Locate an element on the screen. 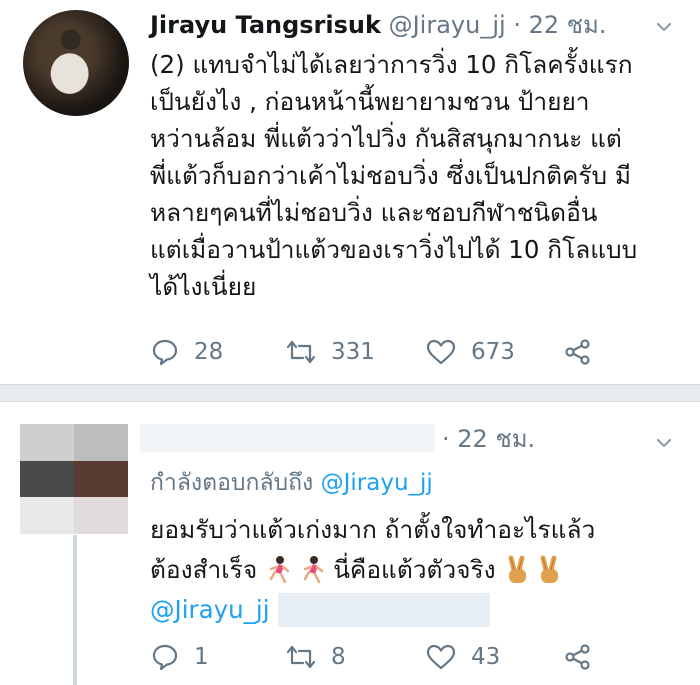  replying-to-handle: @Jirayu_jj is located at coordinates (377, 483).